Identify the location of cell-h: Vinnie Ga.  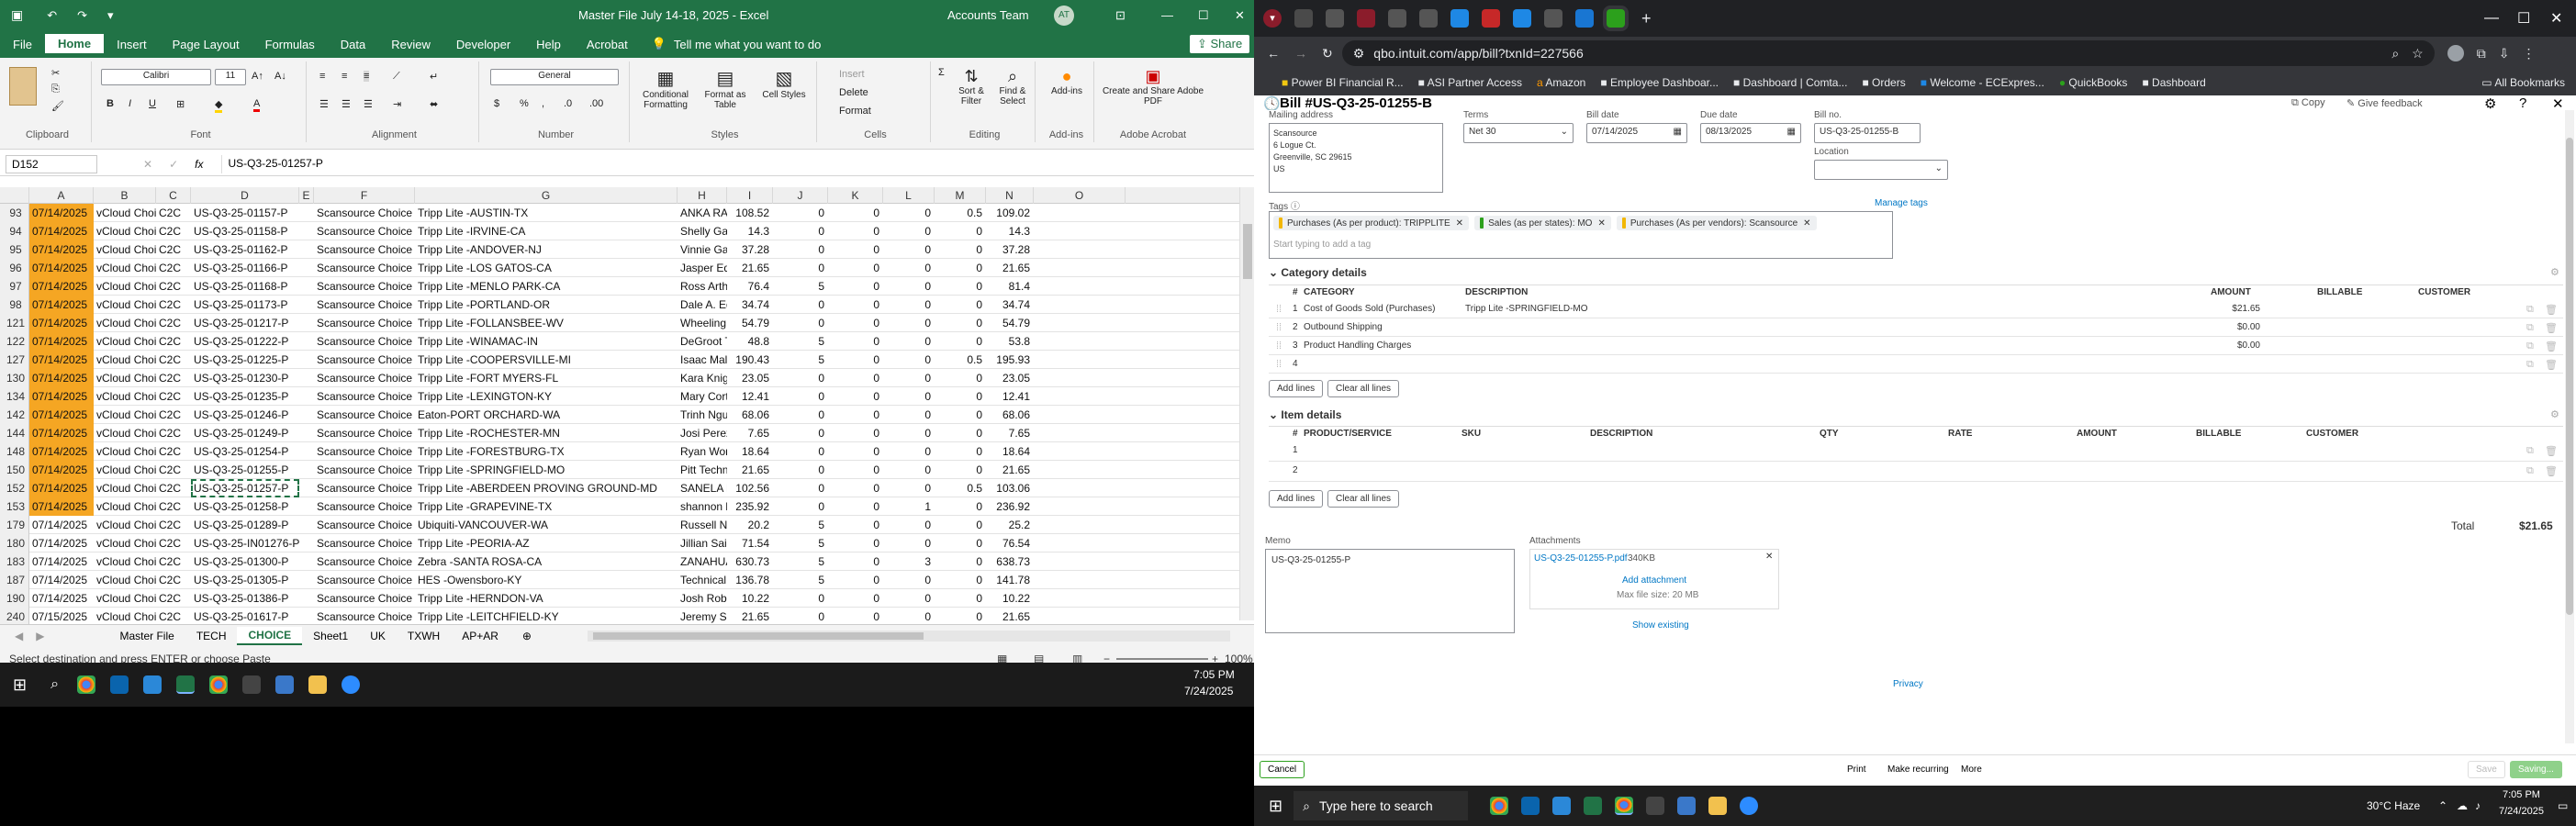
(702, 249).